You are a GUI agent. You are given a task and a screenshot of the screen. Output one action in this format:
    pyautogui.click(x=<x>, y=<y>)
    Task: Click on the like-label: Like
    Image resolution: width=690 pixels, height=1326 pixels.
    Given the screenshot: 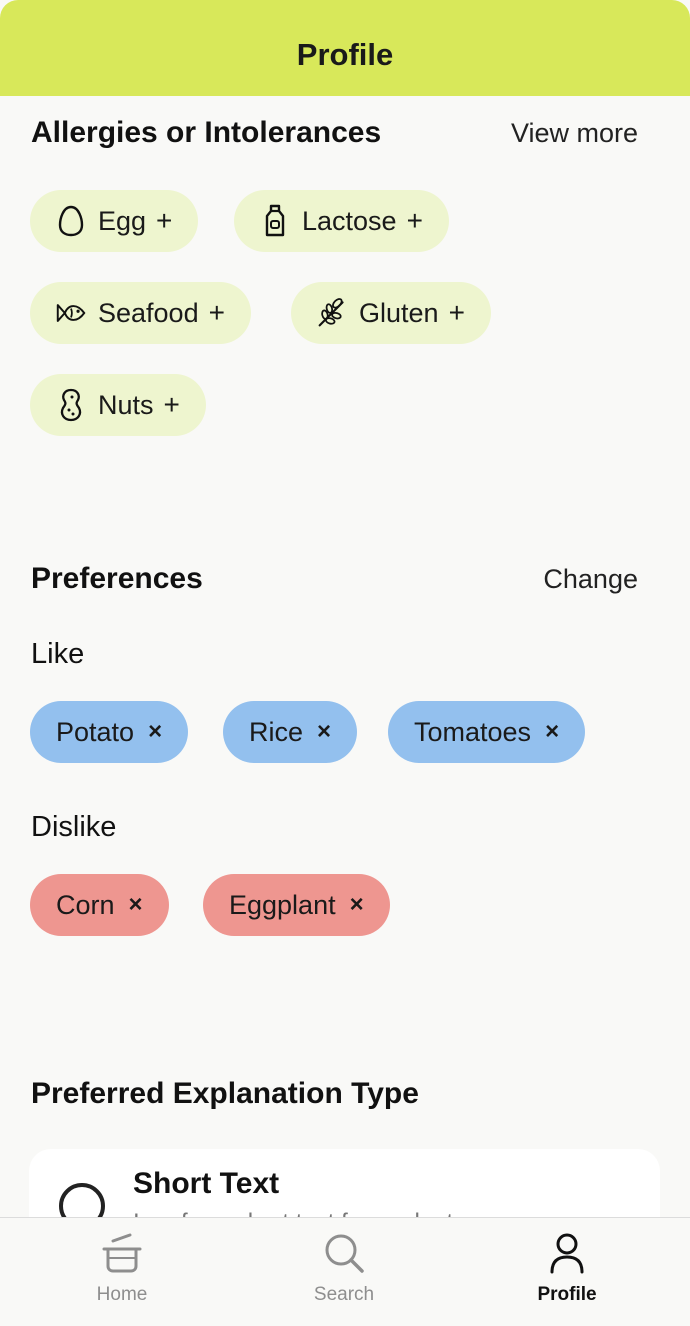 What is the action you would take?
    pyautogui.click(x=58, y=654)
    